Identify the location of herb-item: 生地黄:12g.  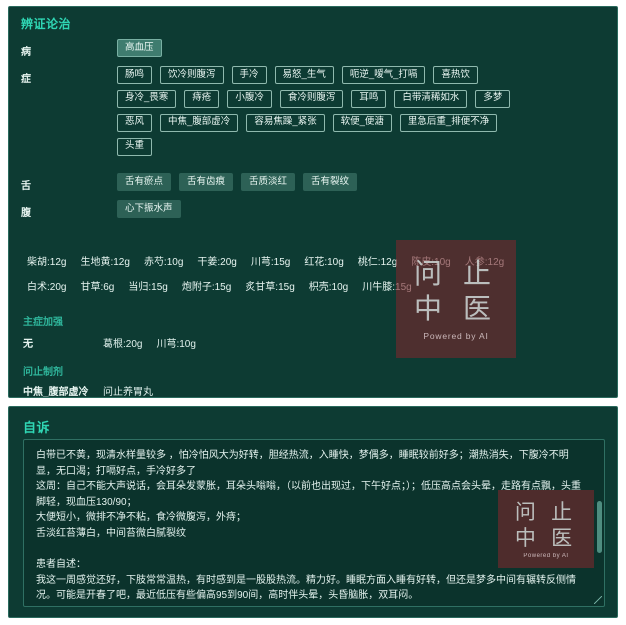
(104, 260).